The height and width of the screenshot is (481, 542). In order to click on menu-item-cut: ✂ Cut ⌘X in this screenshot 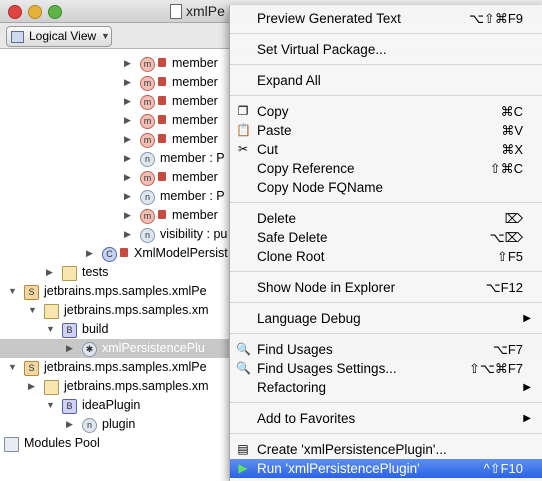, I will do `click(386, 149)`.